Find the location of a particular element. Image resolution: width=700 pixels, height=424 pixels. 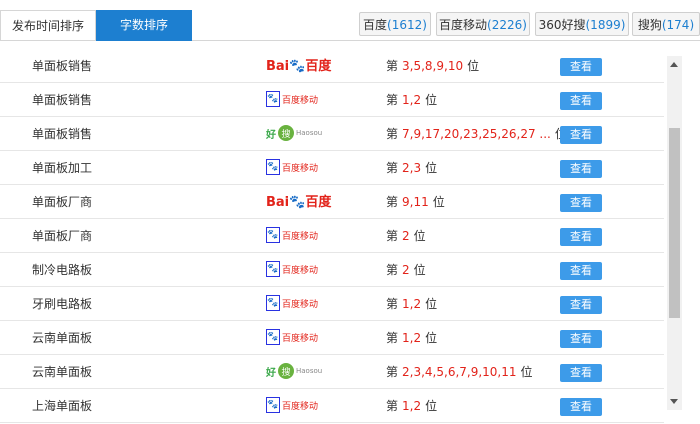

rank-positions: 第 3,5,8,9,10 位 is located at coordinates (432, 66).